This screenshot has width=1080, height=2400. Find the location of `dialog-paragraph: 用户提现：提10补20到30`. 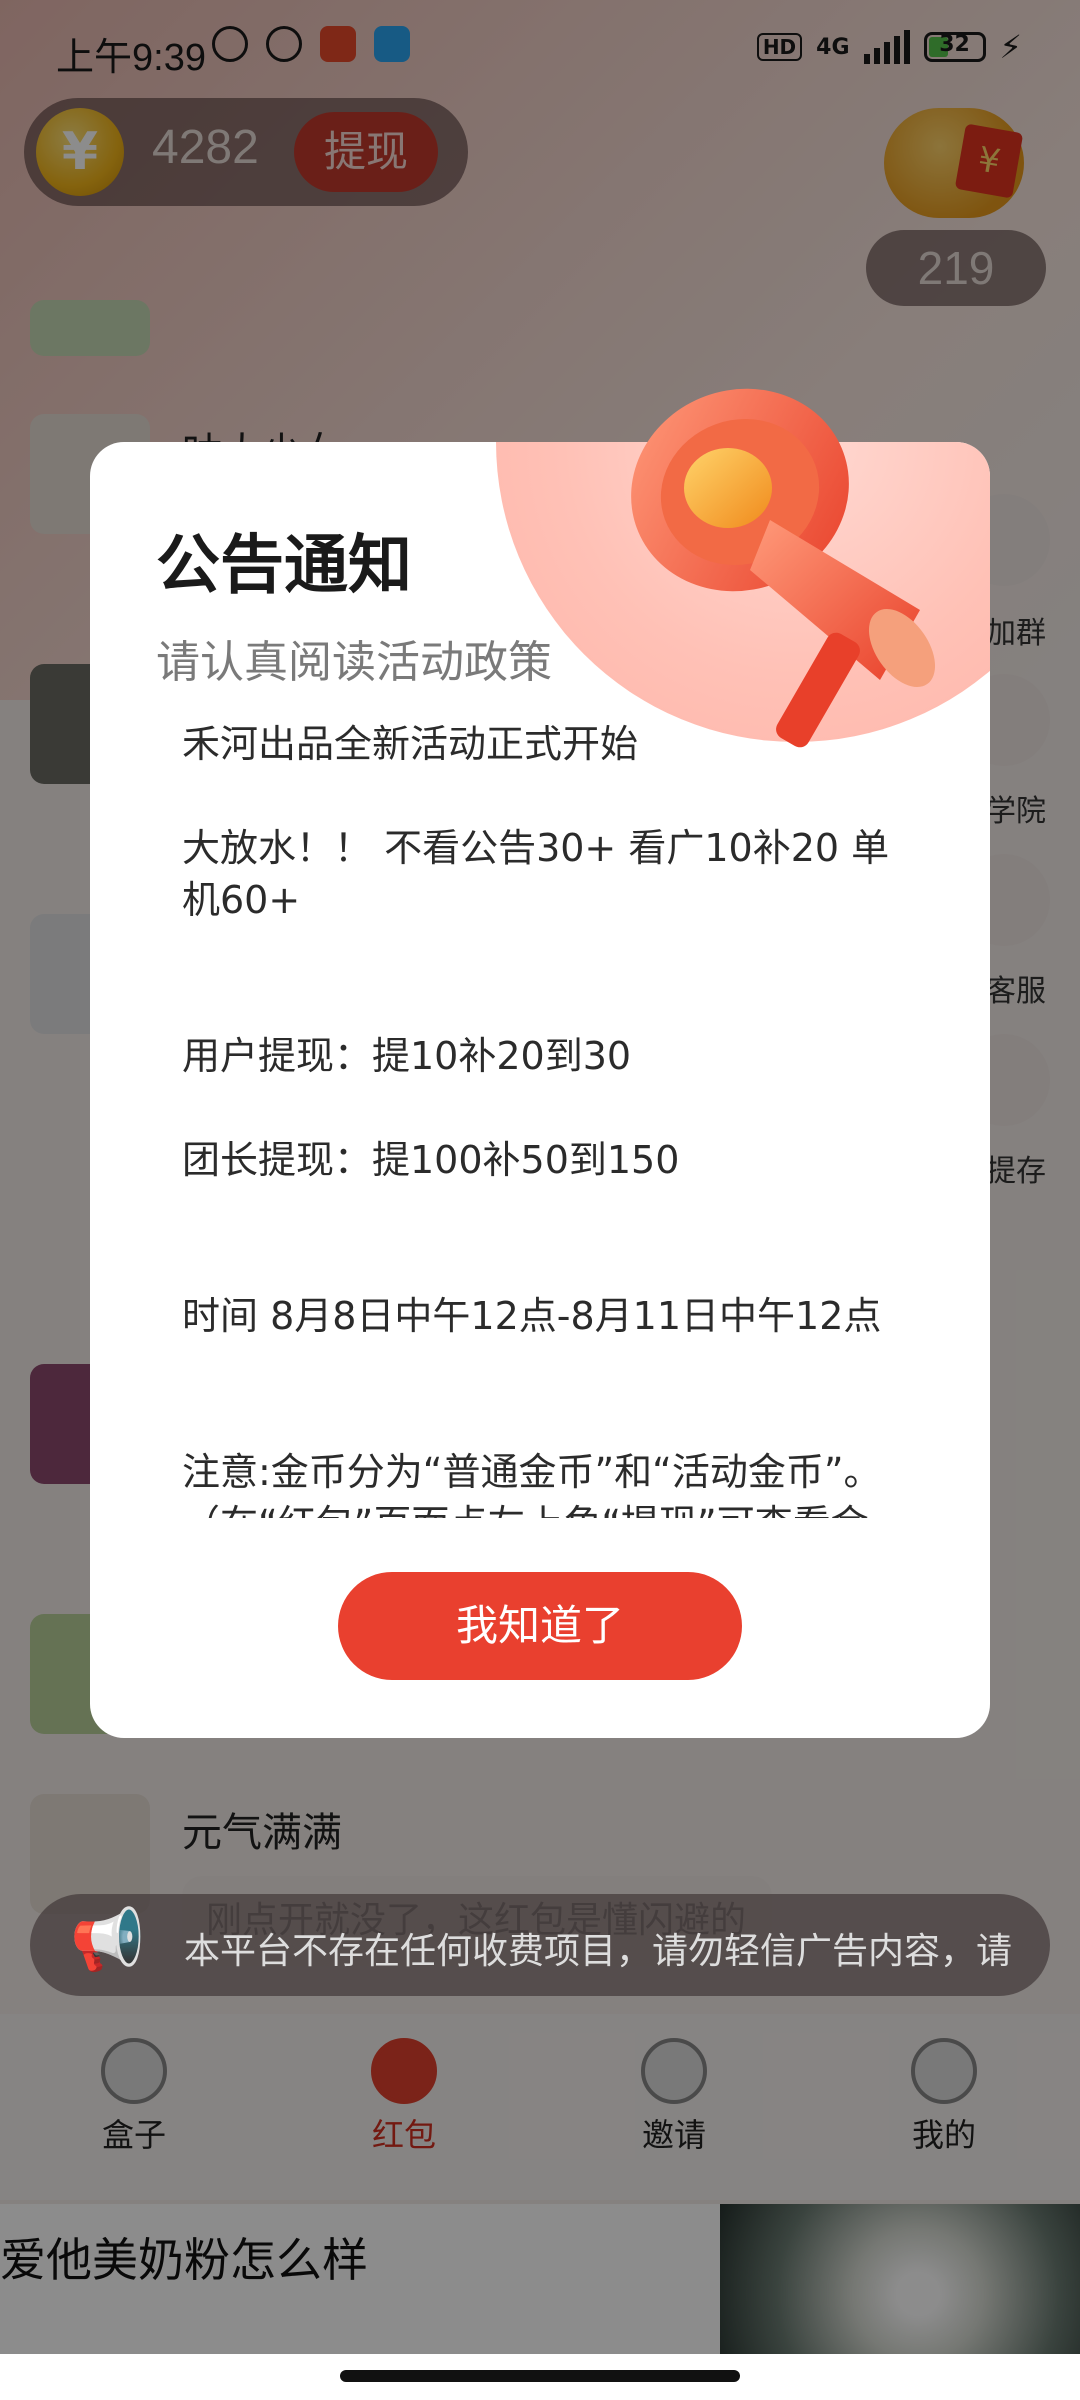

dialog-paragraph: 用户提现：提10补20到30 is located at coordinates (407, 1056).